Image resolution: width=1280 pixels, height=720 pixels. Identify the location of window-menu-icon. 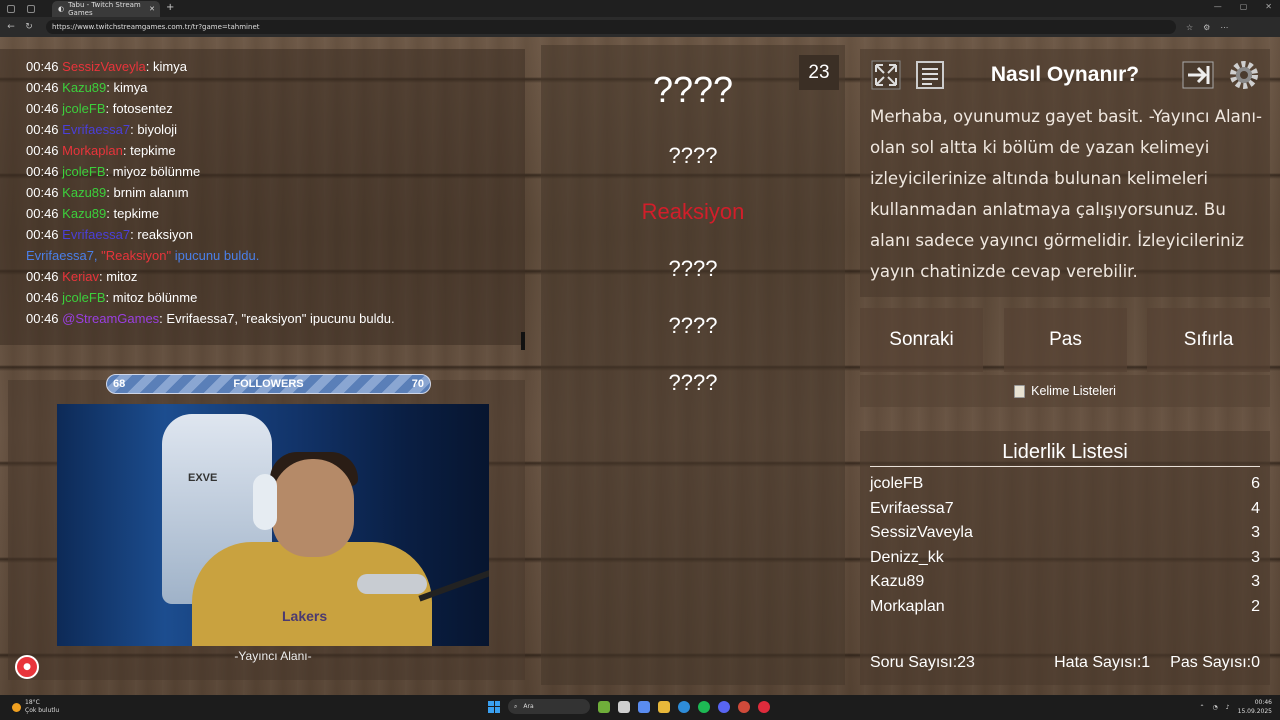
(11, 8).